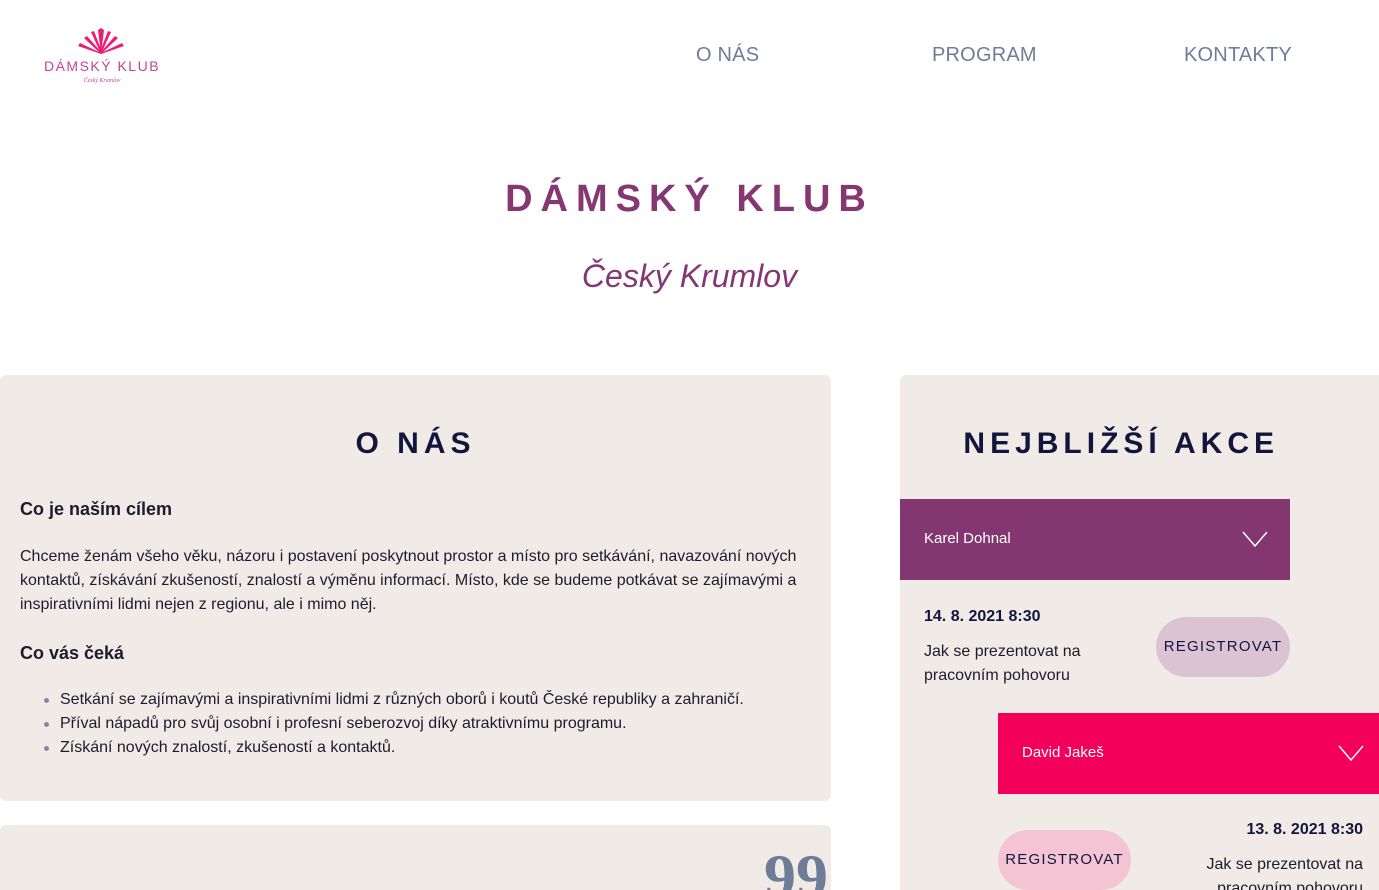  Describe the element at coordinates (1188, 753) in the screenshot. I see `event-accordion-david-jakes: David Jakeš` at that location.